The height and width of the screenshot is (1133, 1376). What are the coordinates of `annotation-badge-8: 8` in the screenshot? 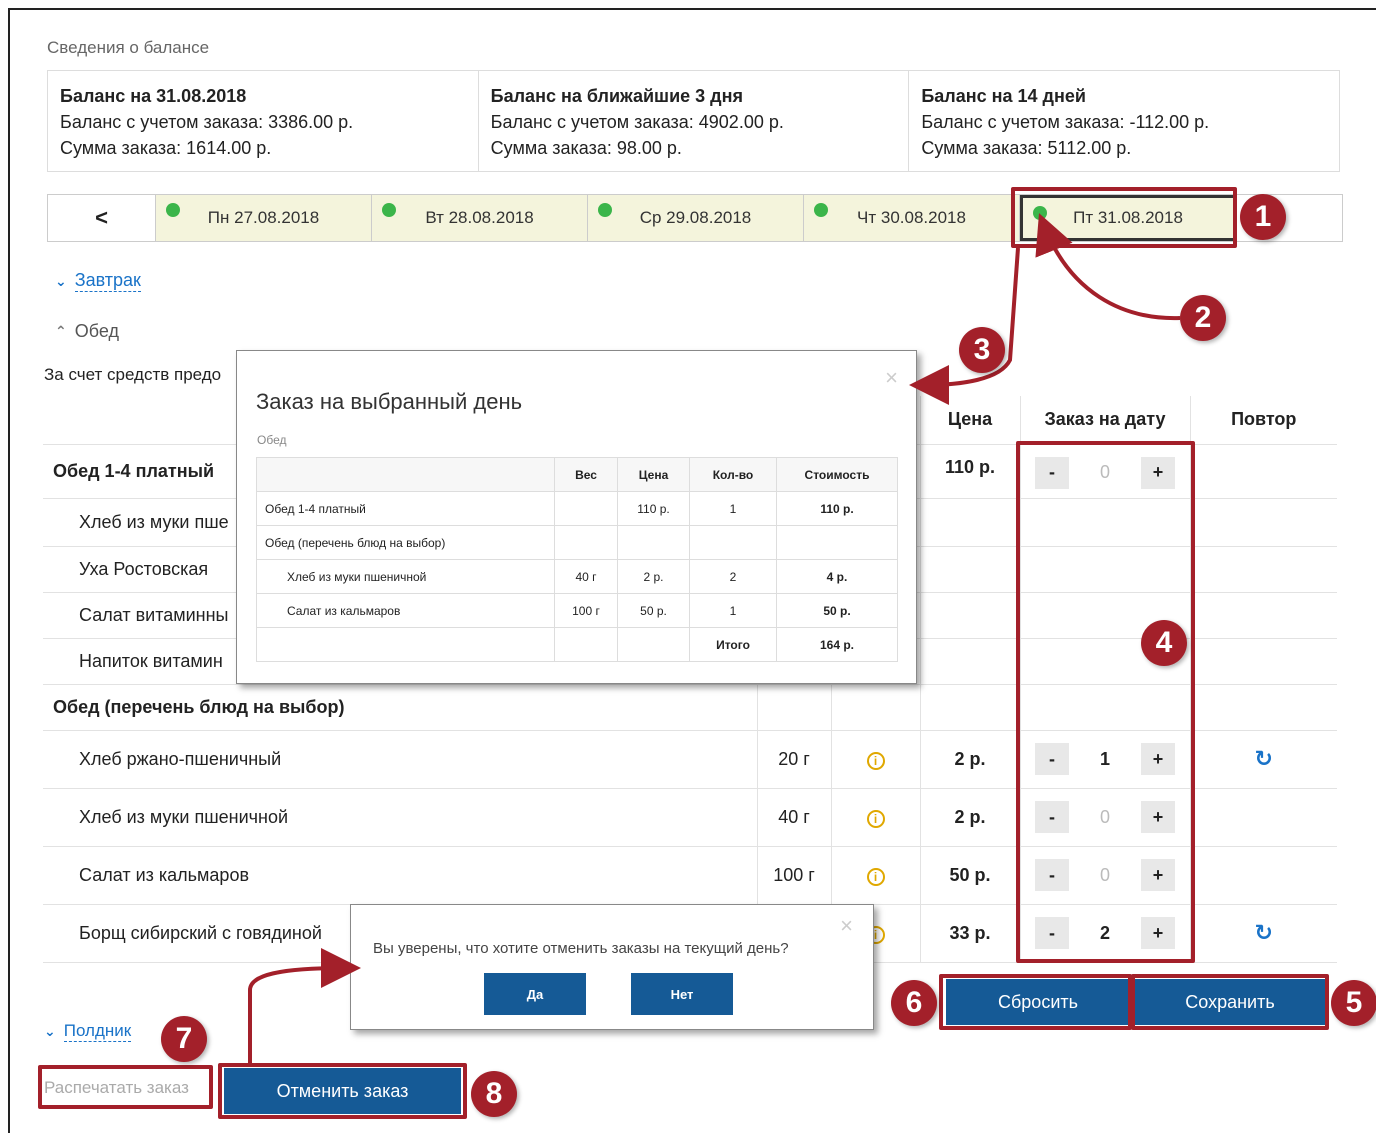 It's located at (494, 1094).